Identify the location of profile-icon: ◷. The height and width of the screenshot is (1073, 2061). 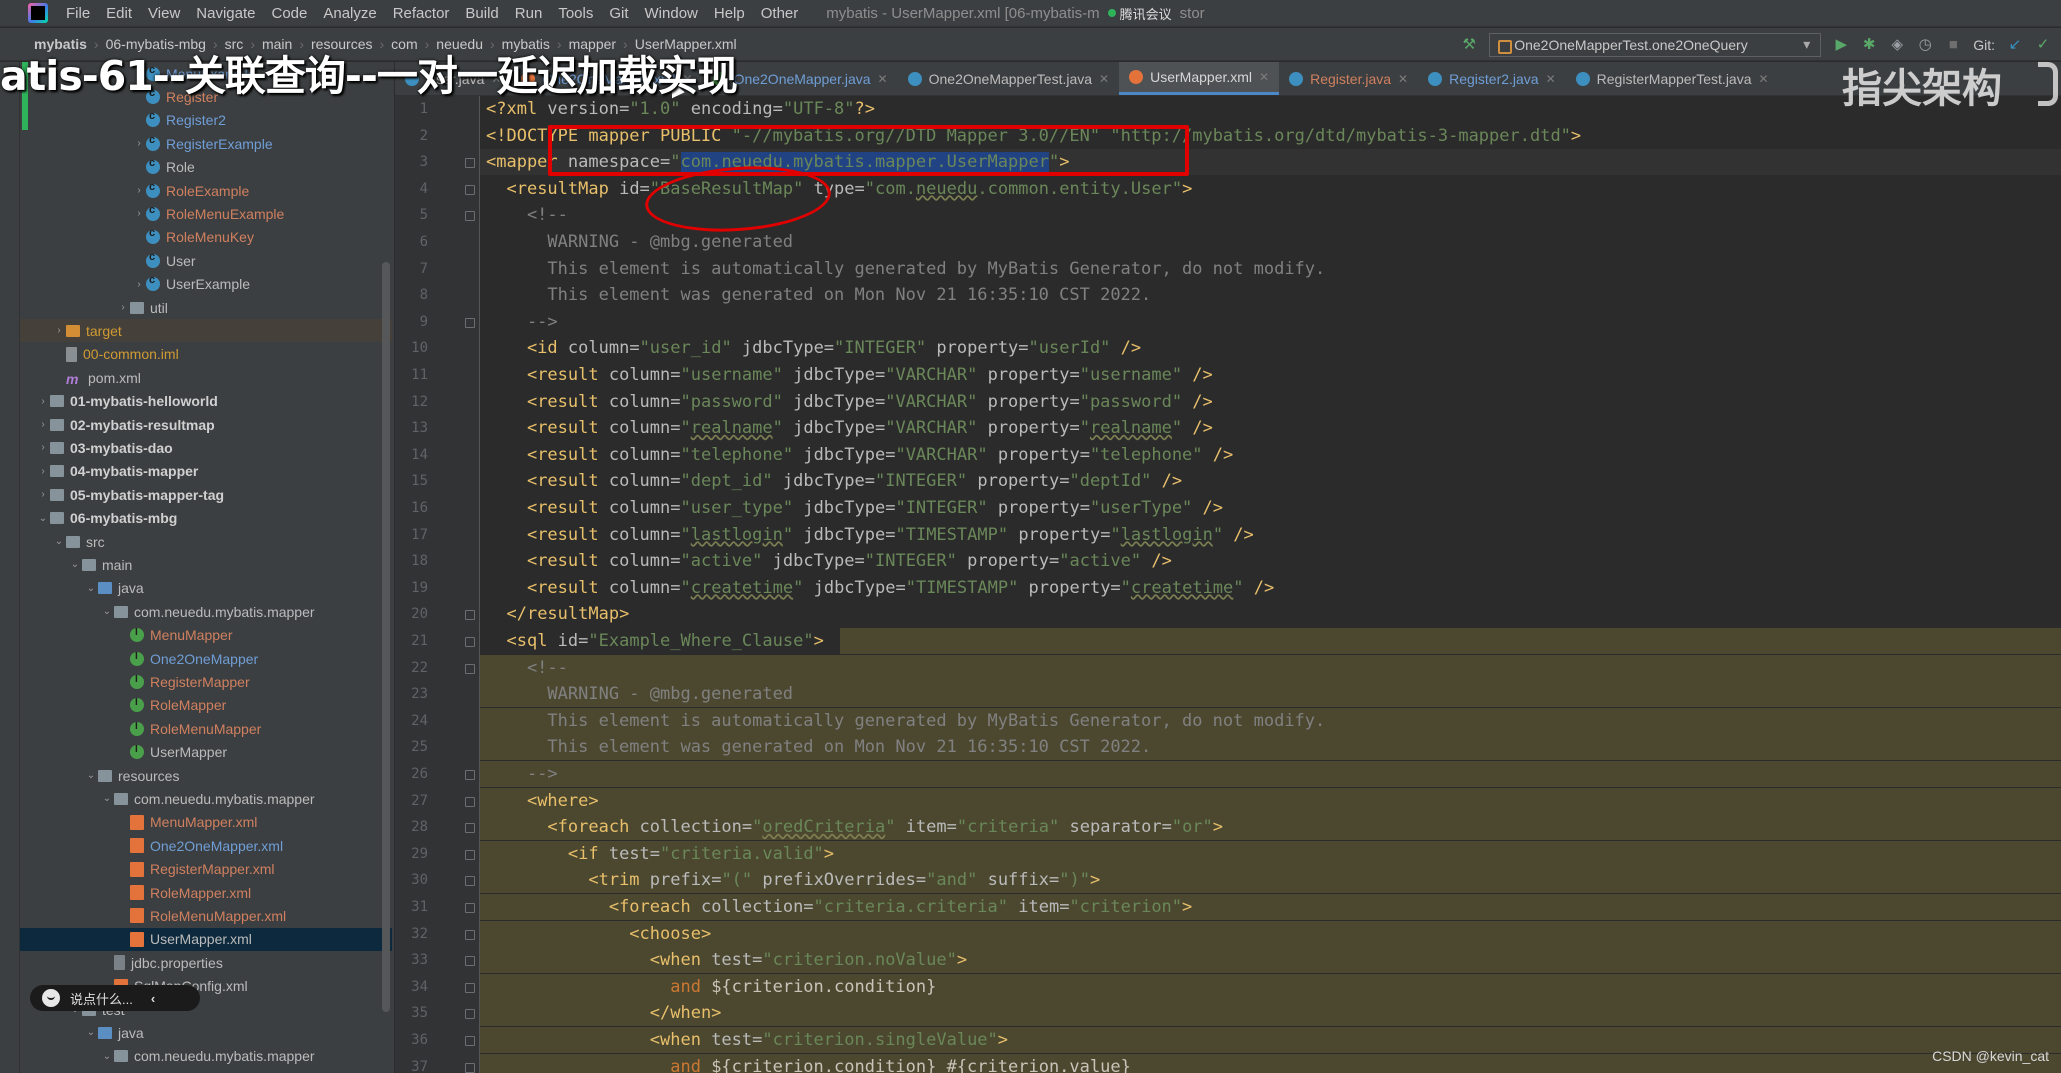
(1925, 44).